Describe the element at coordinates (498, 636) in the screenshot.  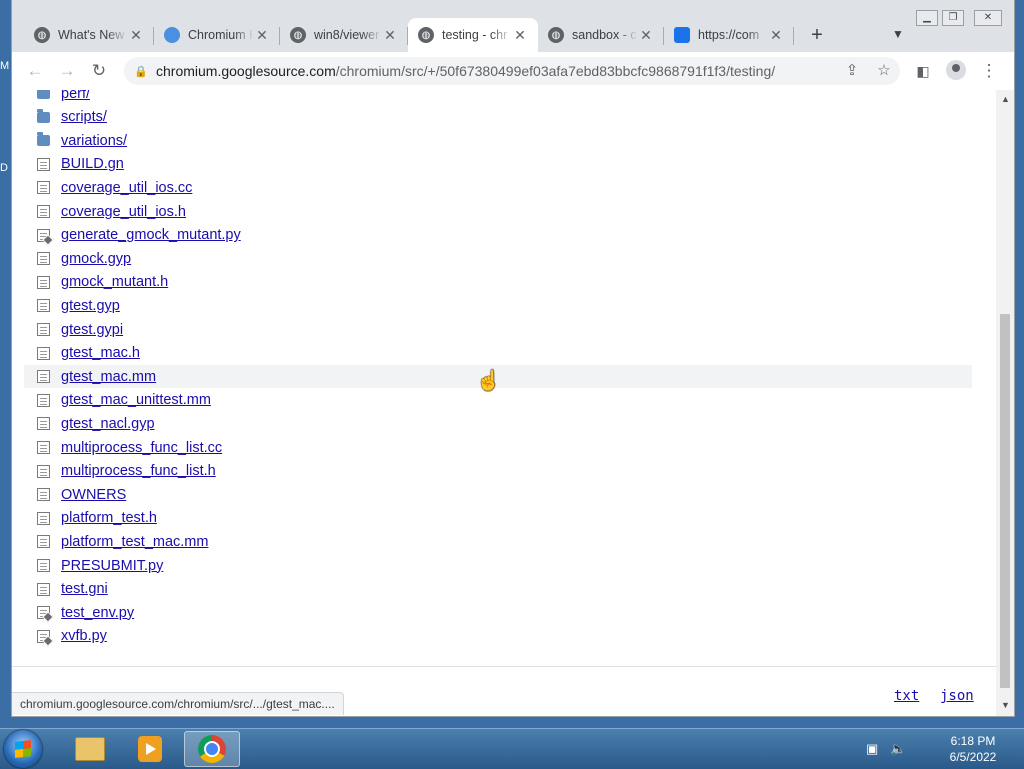
I see `file-row: xvfb.py` at that location.